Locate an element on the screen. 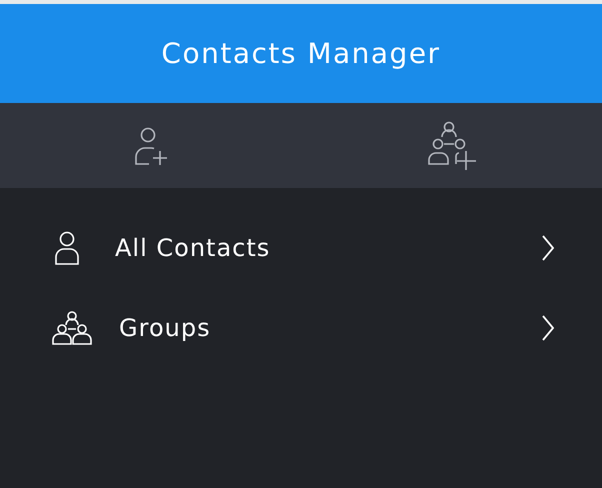 The image size is (602, 488). menu-label: All Contacts is located at coordinates (193, 248).